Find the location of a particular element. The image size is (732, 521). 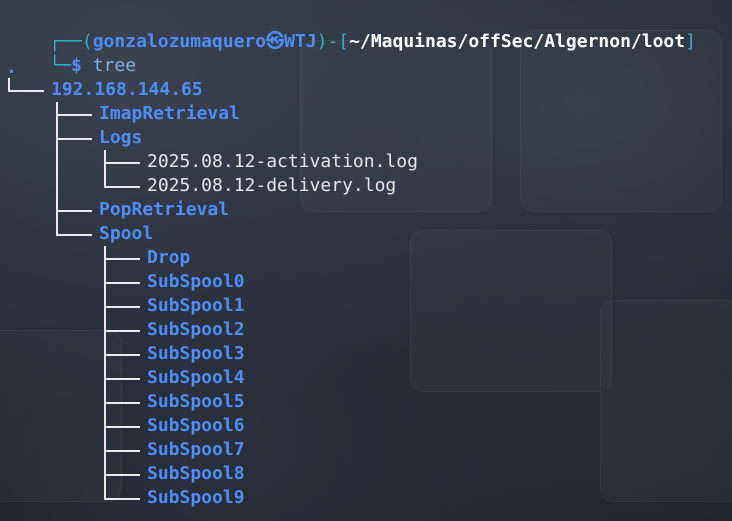

prompt-frame-bottom: └─ is located at coordinates (60, 65).